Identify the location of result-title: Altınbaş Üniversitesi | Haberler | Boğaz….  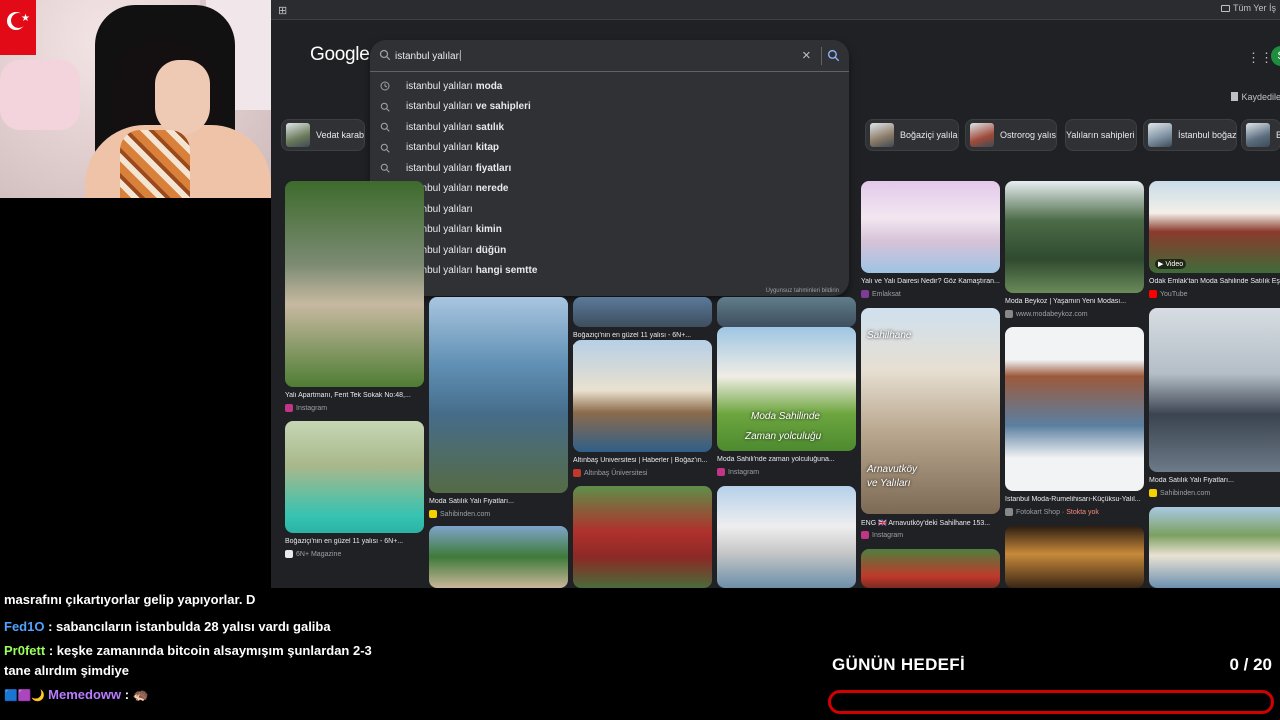
(640, 460).